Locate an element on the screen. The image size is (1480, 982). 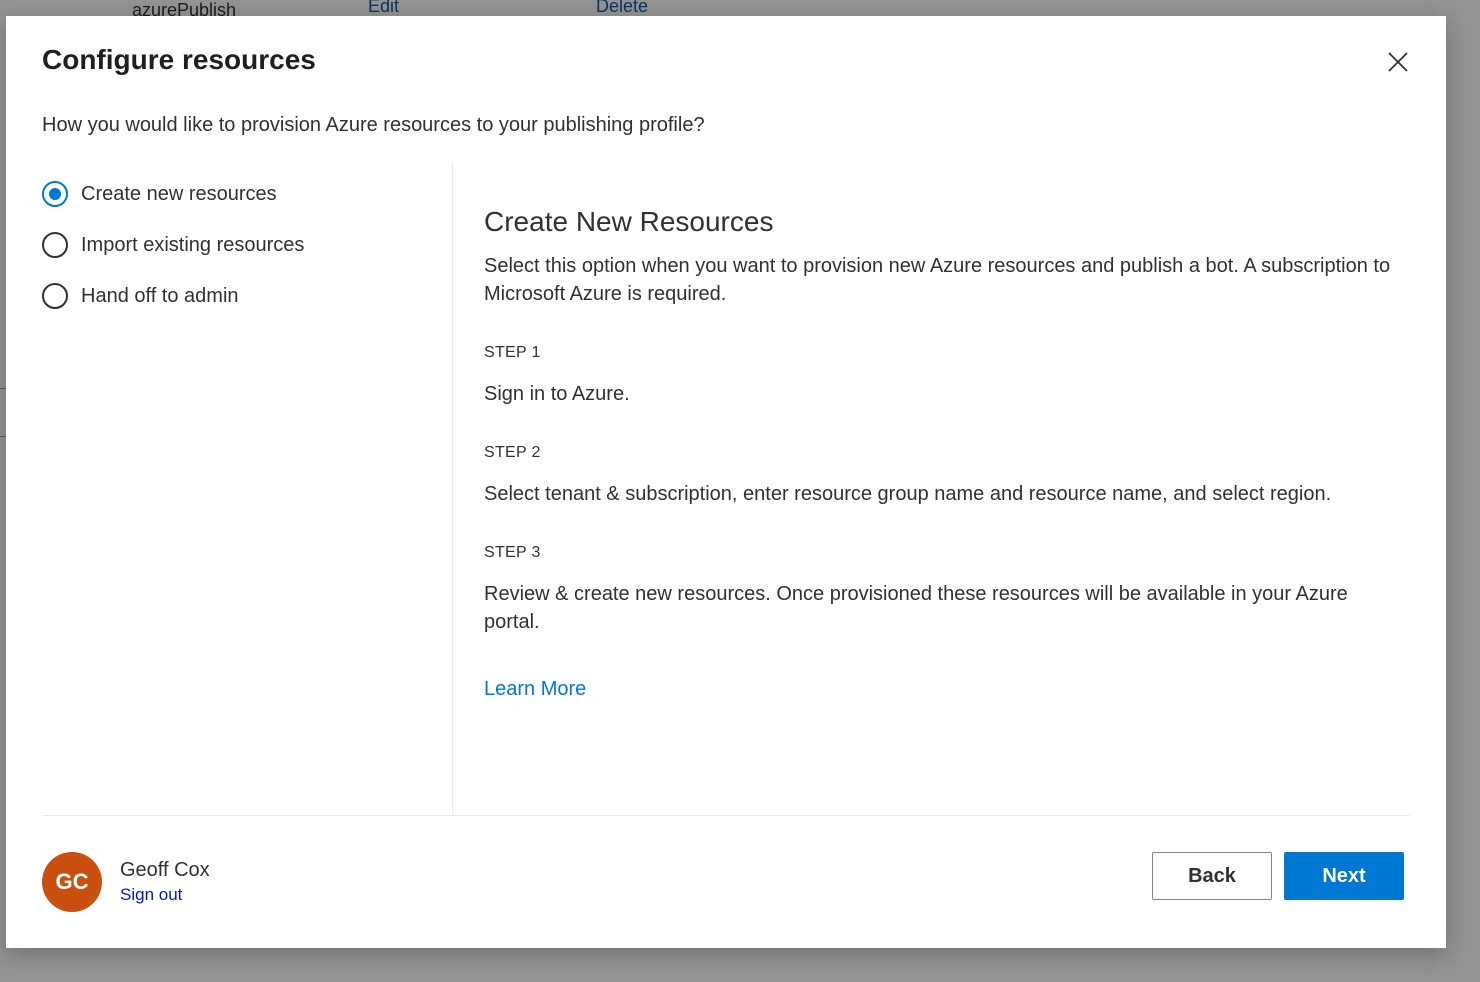
radio-checked-icon is located at coordinates (55, 194).